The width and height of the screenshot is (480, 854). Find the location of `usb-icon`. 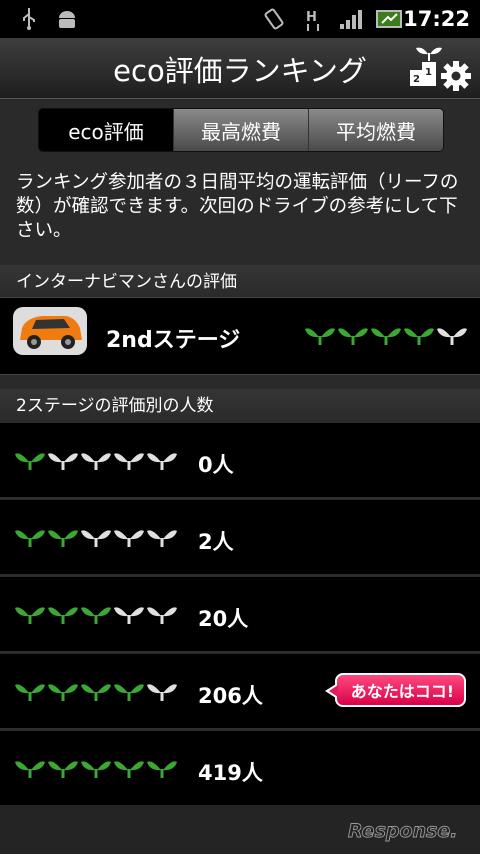

usb-icon is located at coordinates (29, 19).